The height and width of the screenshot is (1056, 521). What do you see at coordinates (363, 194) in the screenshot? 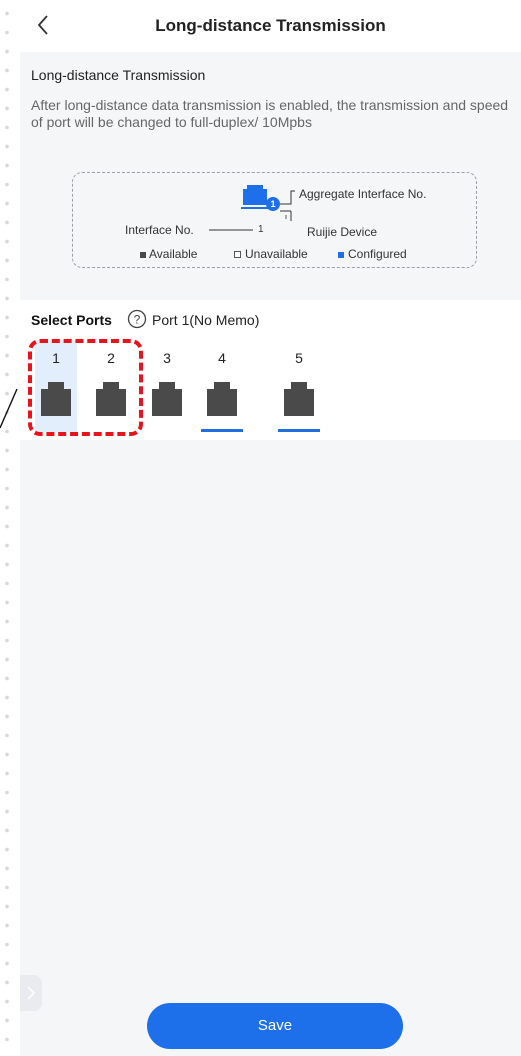
I see `aggregate-interface-label: Aggregate Interface No.` at bounding box center [363, 194].